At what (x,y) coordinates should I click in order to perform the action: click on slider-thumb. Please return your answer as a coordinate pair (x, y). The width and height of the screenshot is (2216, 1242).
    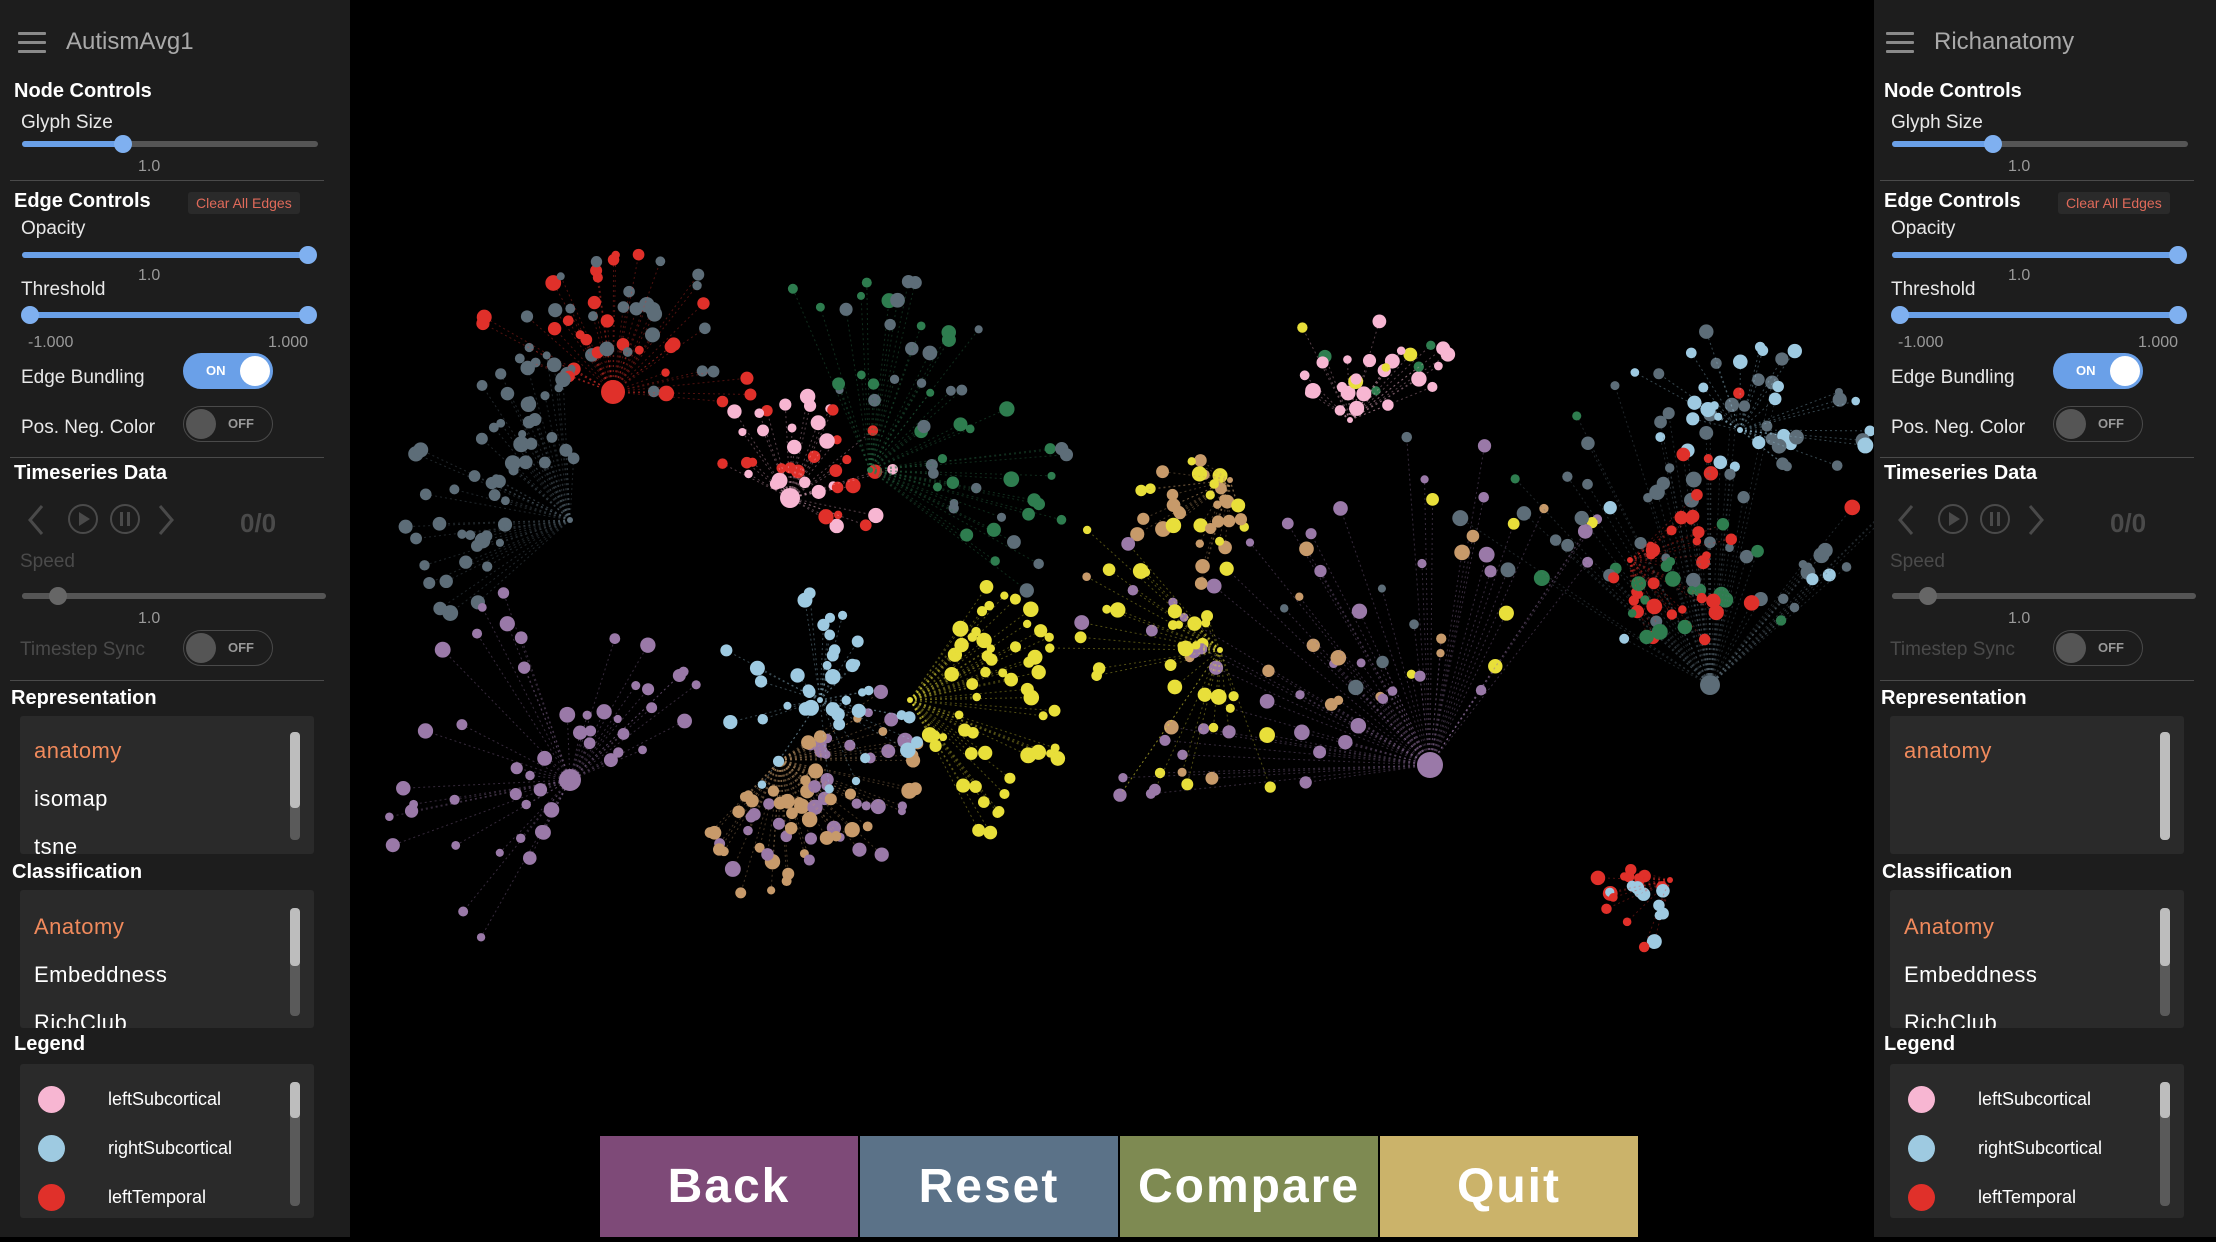
    Looking at the image, I should click on (1928, 596).